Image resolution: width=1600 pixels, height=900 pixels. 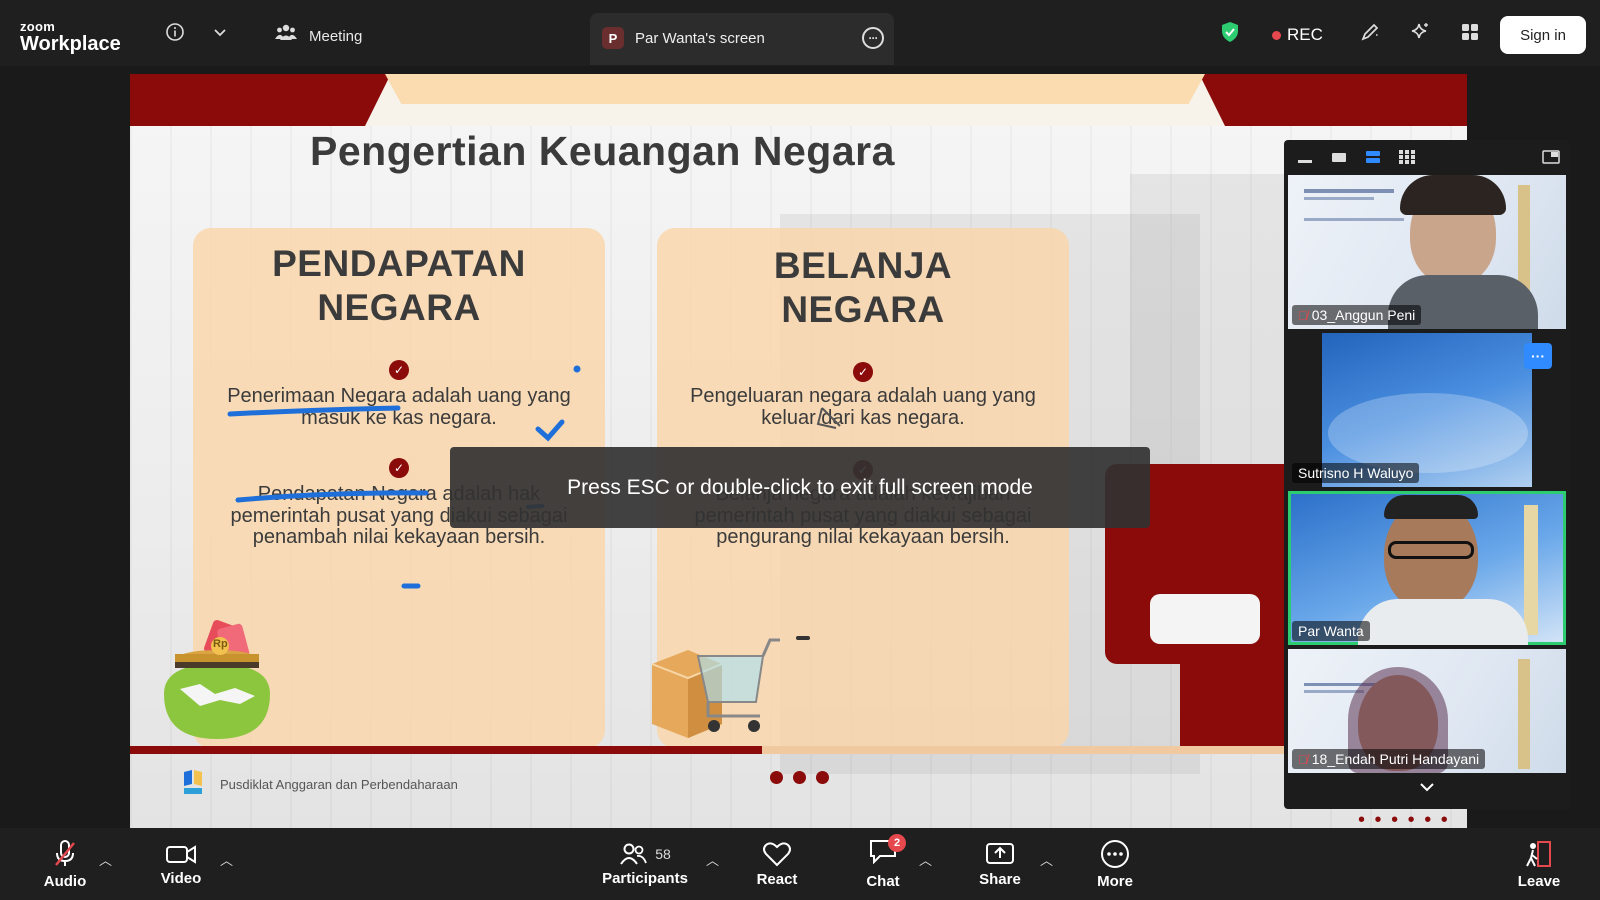 I want to click on shopping-cart-illustration, so click(x=715, y=688).